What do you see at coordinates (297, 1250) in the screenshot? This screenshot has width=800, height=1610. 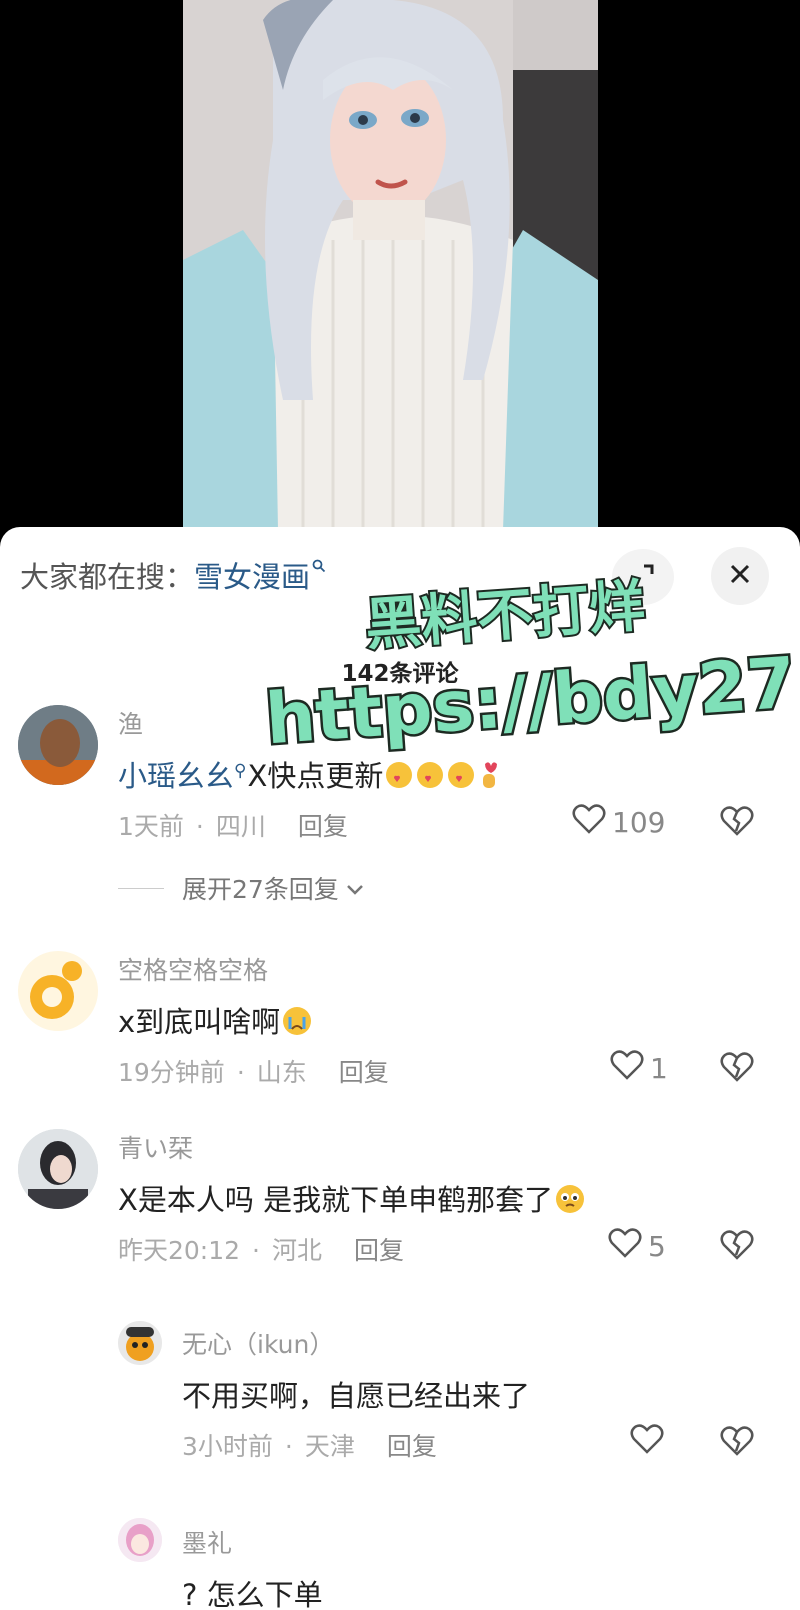 I see `comment-location: 河北` at bounding box center [297, 1250].